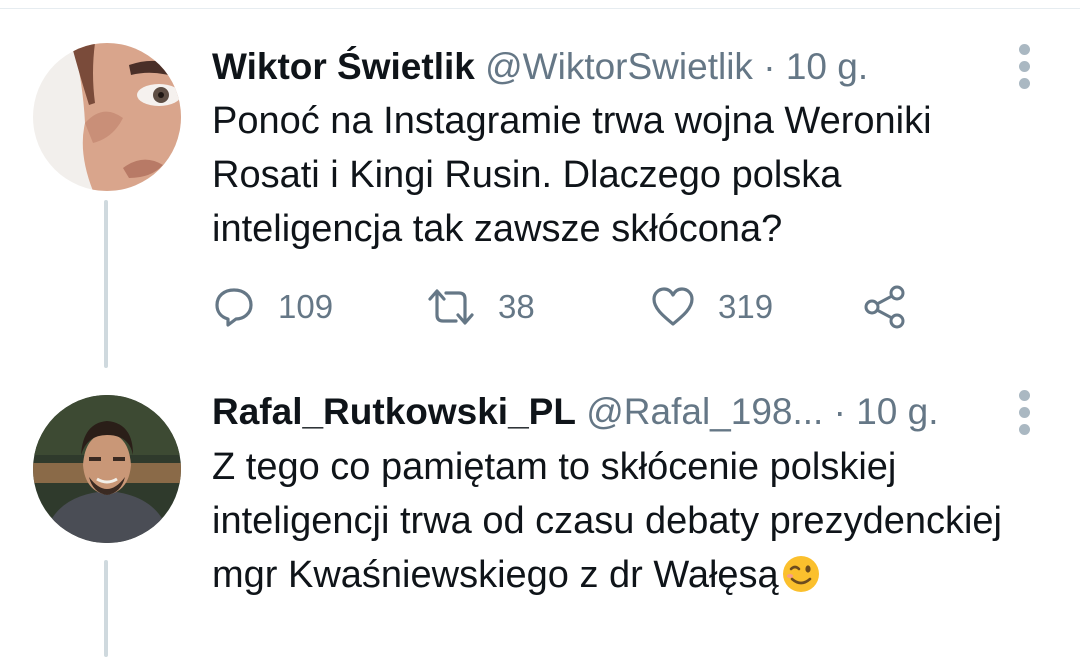  What do you see at coordinates (711, 307) in the screenshot?
I see `like-button: 319` at bounding box center [711, 307].